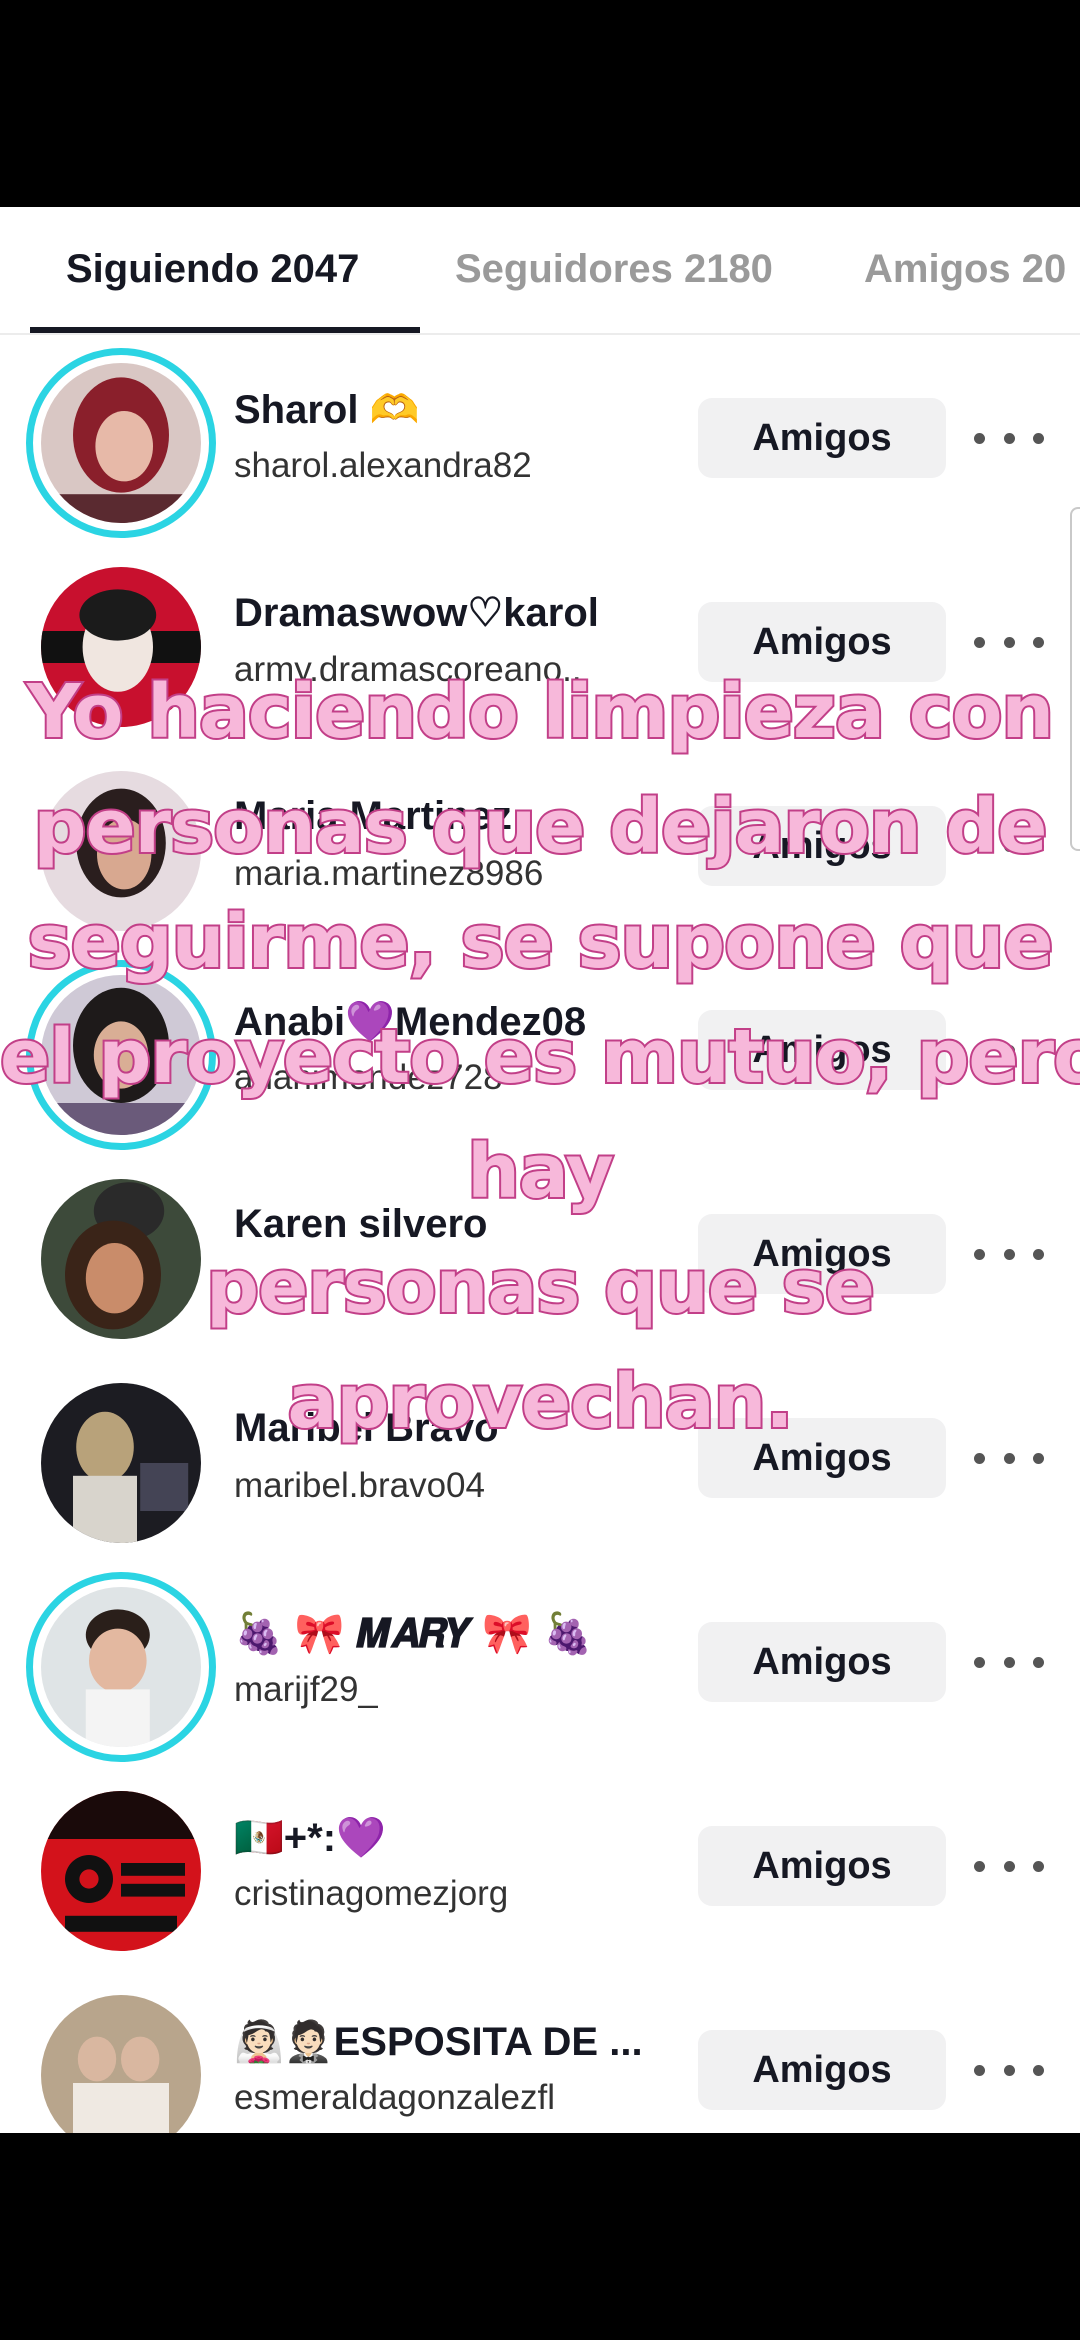 Image resolution: width=1080 pixels, height=2340 pixels. What do you see at coordinates (965, 269) in the screenshot?
I see `tab-friends: Amigos 20` at bounding box center [965, 269].